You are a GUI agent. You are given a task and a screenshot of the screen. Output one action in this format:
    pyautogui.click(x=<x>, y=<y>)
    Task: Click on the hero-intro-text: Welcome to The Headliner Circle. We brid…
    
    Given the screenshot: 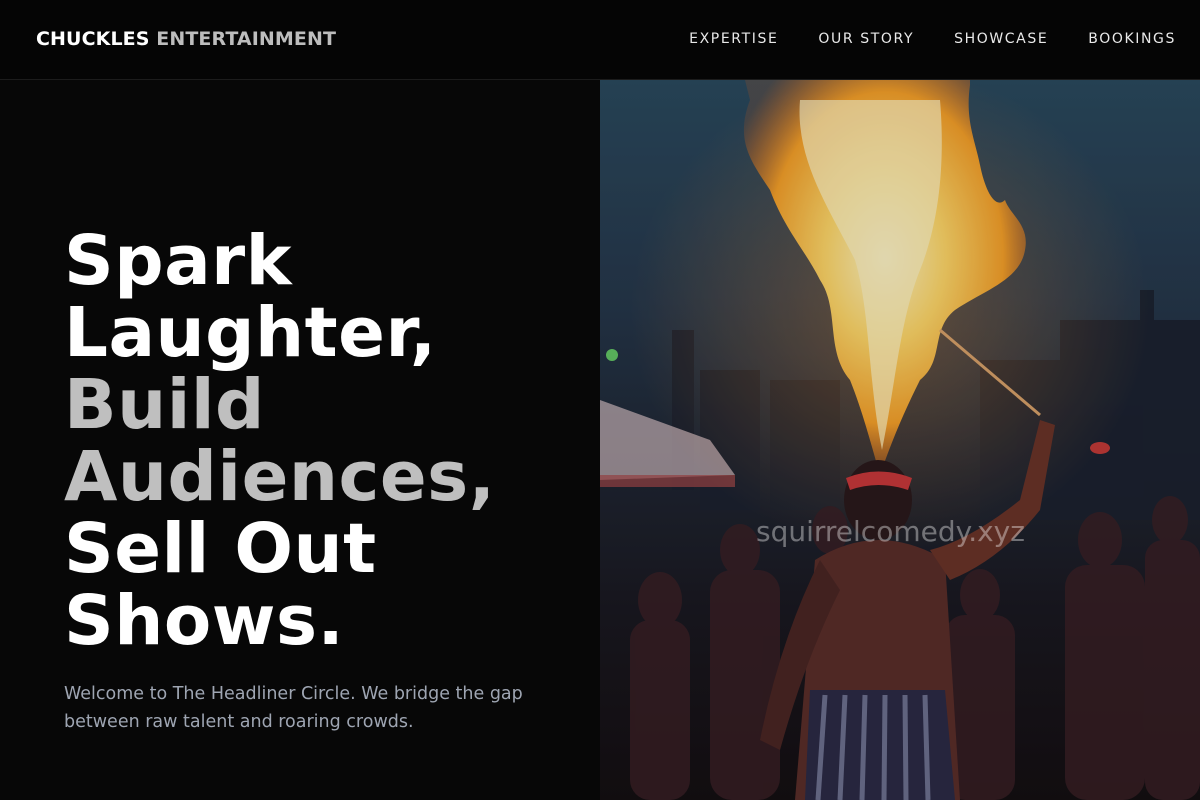 What is the action you would take?
    pyautogui.click(x=293, y=708)
    